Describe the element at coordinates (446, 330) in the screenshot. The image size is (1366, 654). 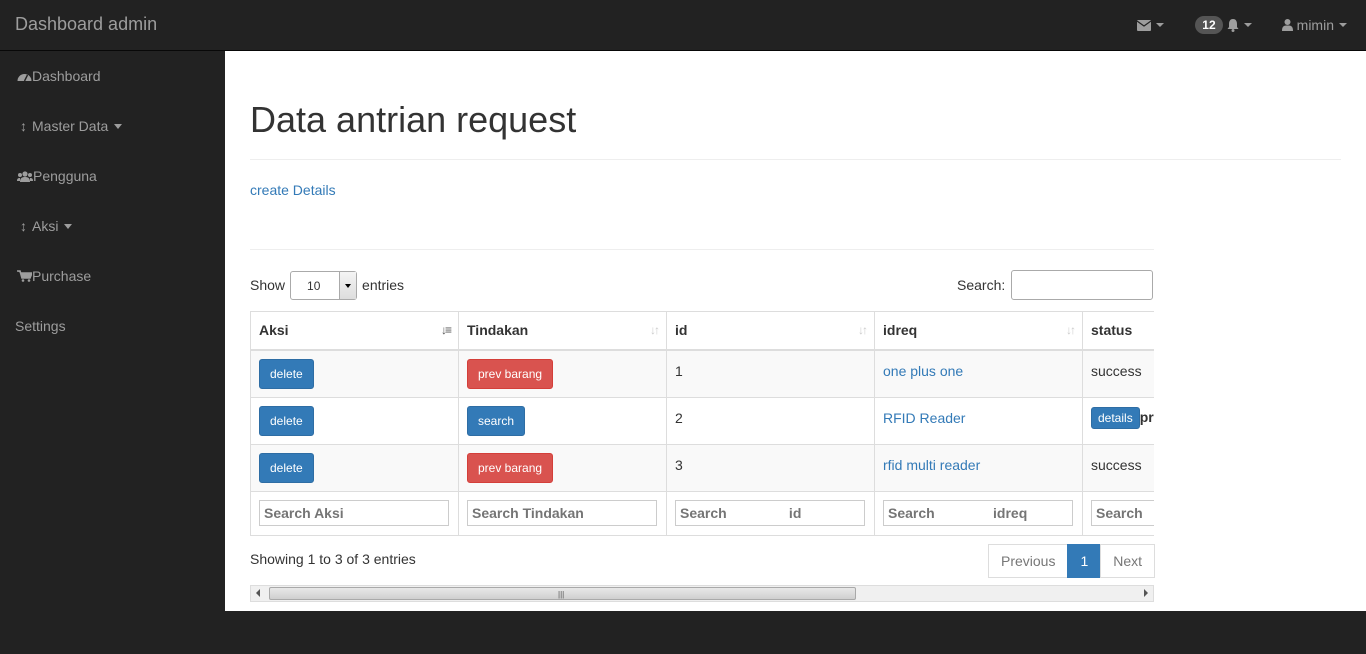
I see `sort-asc-icon: ↓≡` at that location.